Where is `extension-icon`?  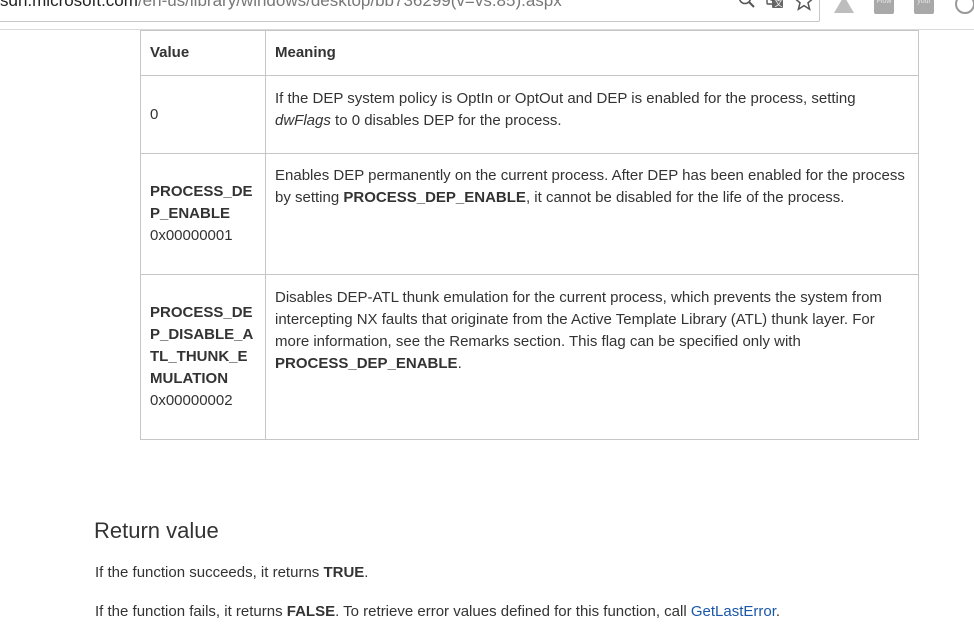
extension-icon is located at coordinates (844, 8).